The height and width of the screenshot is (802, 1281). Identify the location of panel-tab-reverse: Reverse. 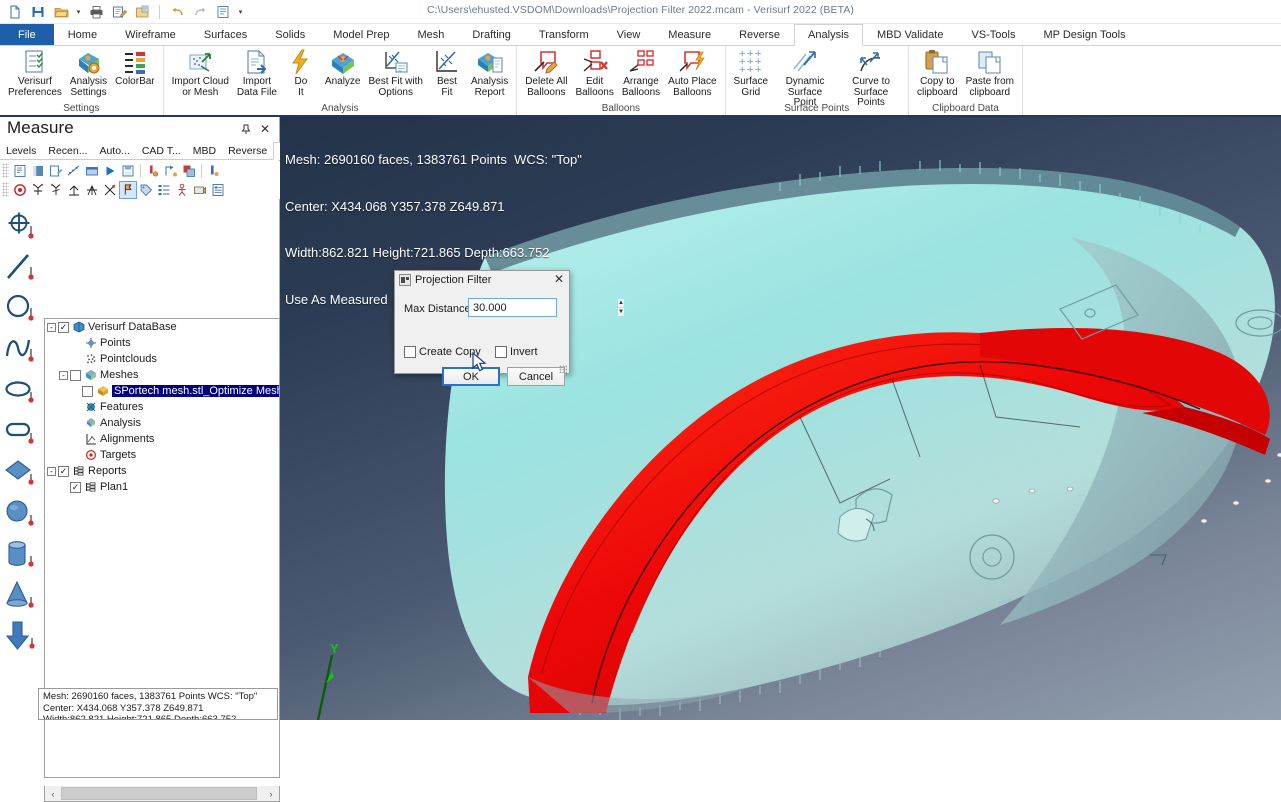
(247, 150).